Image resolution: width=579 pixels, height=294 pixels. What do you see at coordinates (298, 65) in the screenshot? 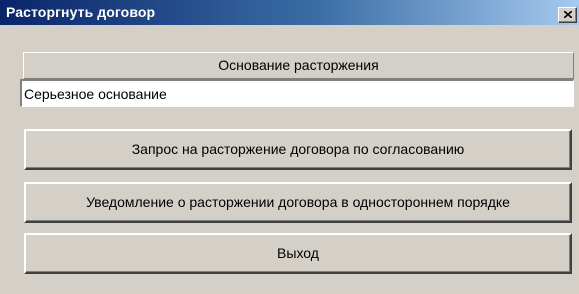
I see `reason-caption: Основание расторжения` at bounding box center [298, 65].